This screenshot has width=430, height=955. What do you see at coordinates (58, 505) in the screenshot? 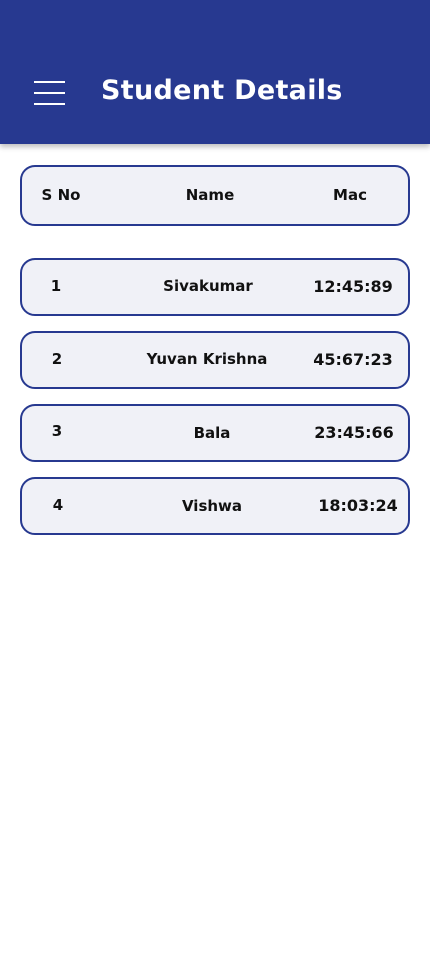
I see `row-sno: 4` at bounding box center [58, 505].